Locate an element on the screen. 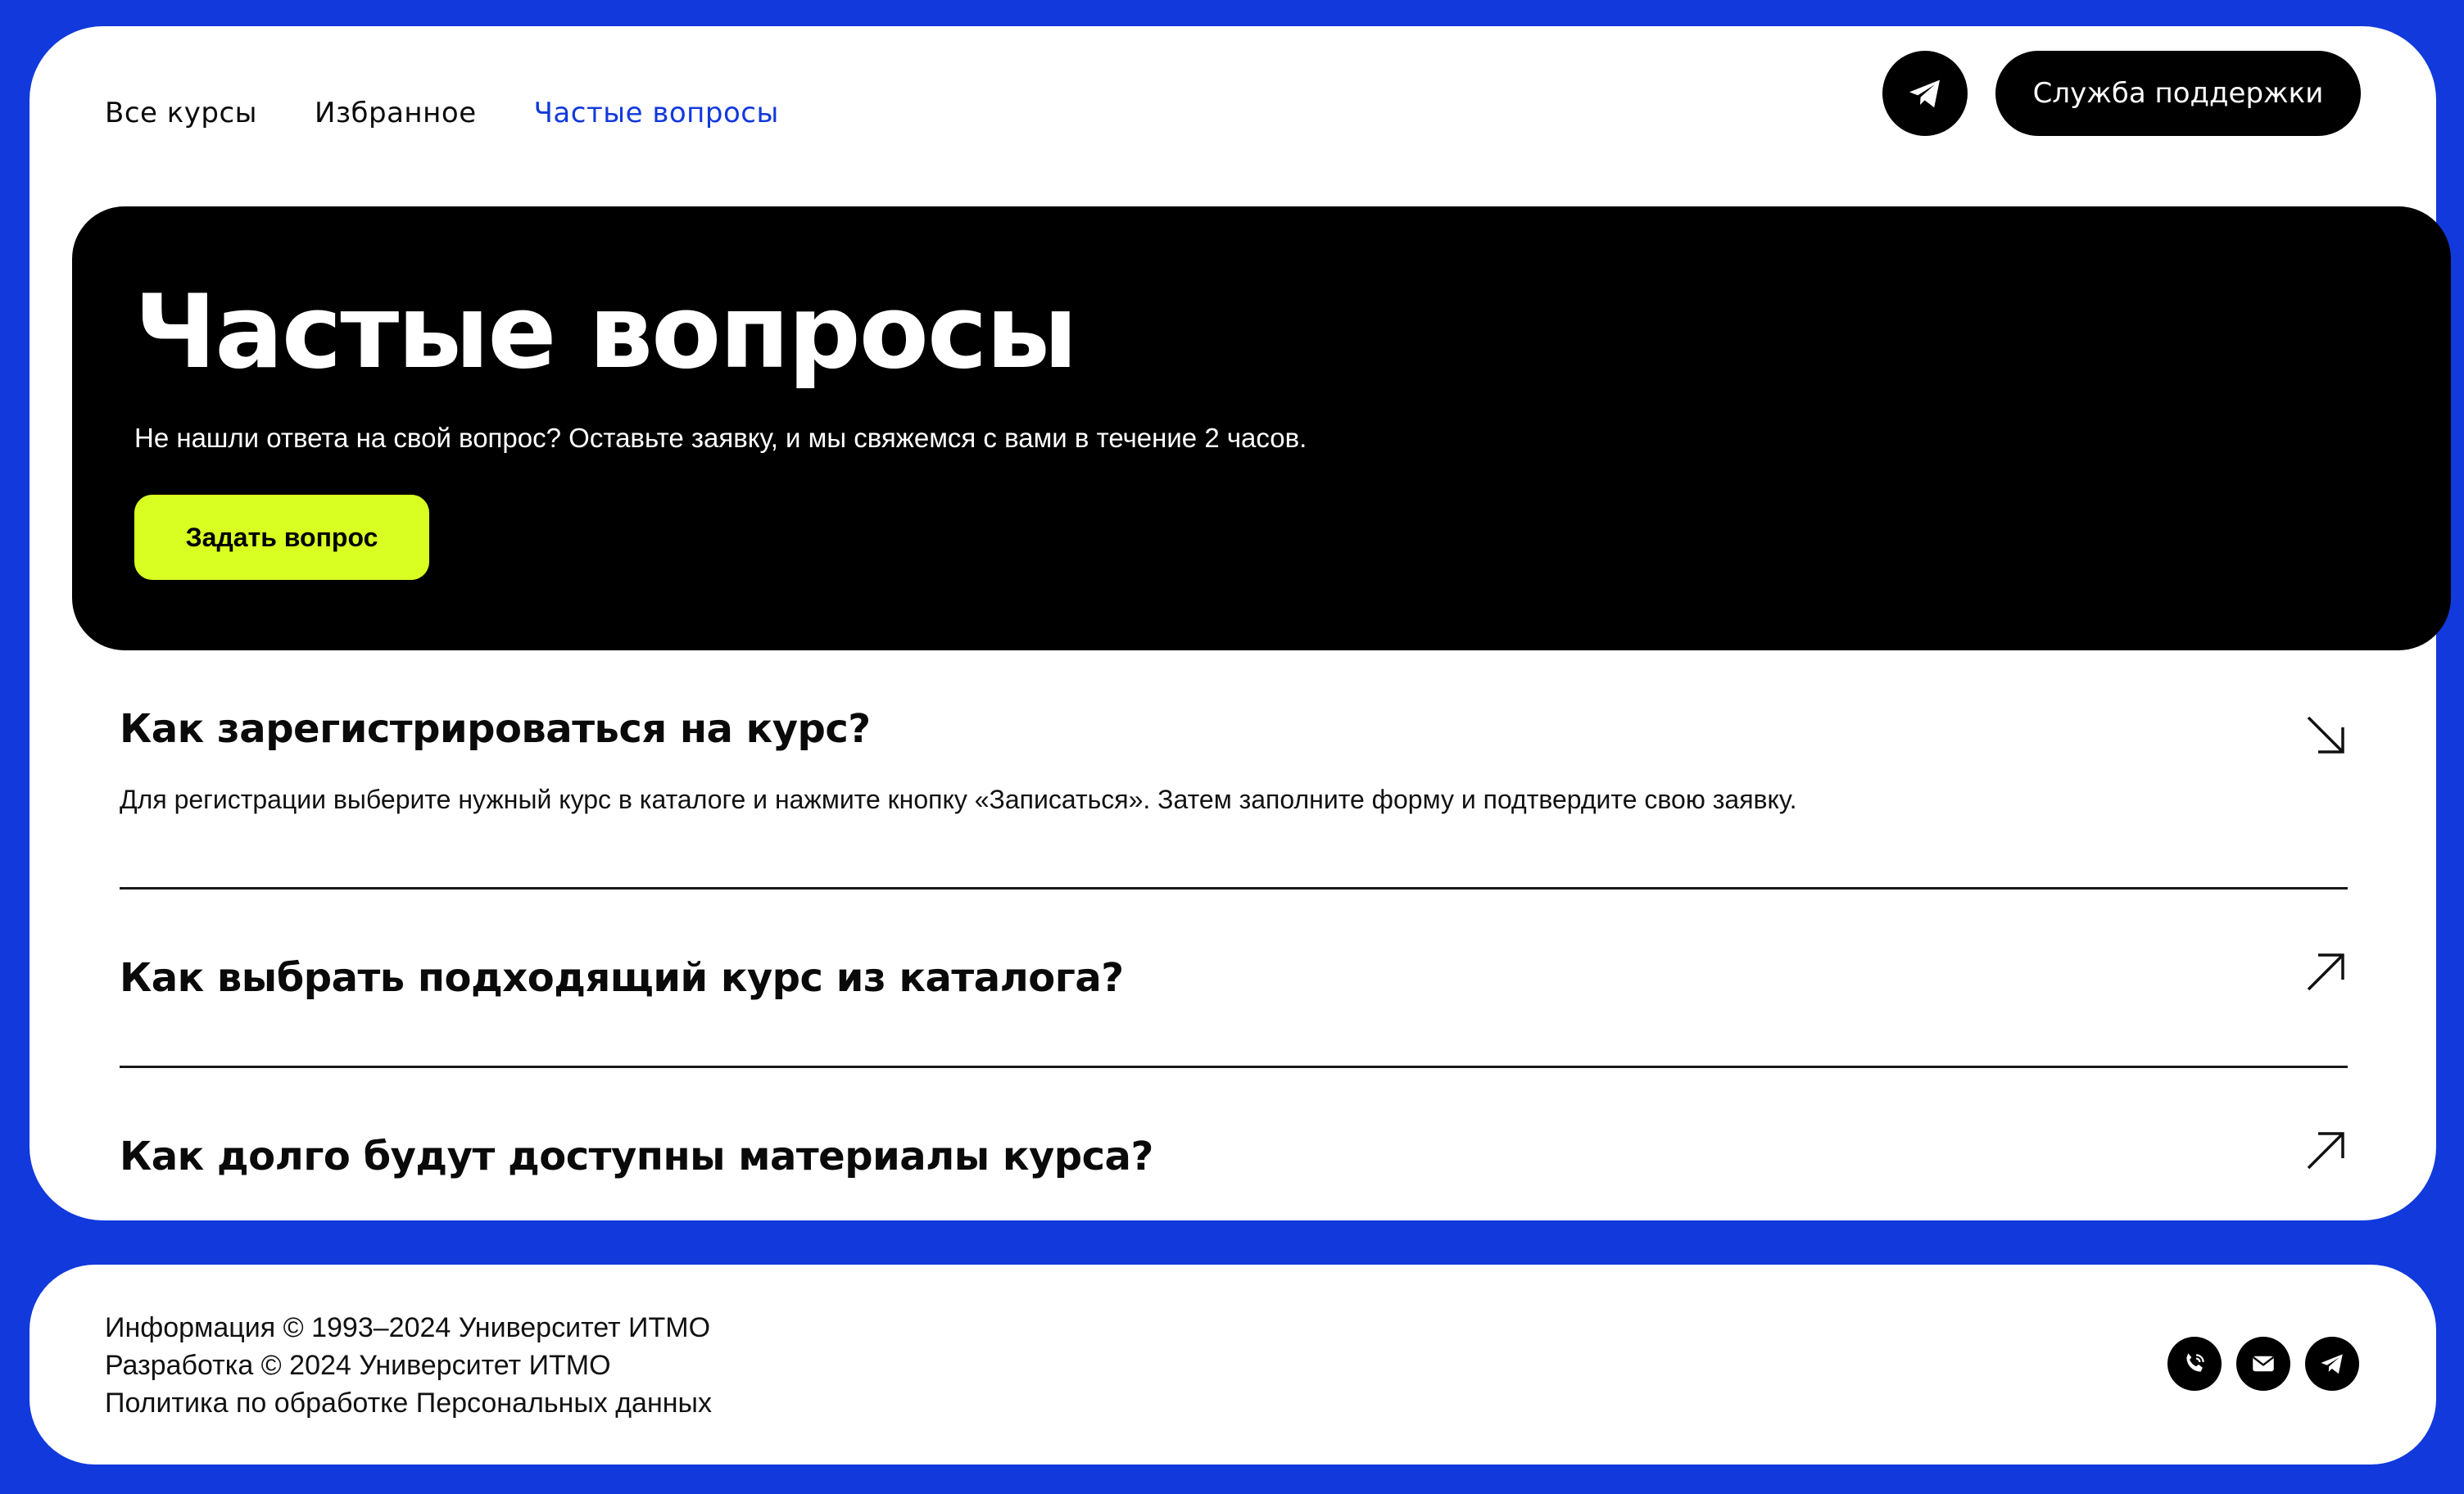  phone-icon is located at coordinates (2195, 1362).